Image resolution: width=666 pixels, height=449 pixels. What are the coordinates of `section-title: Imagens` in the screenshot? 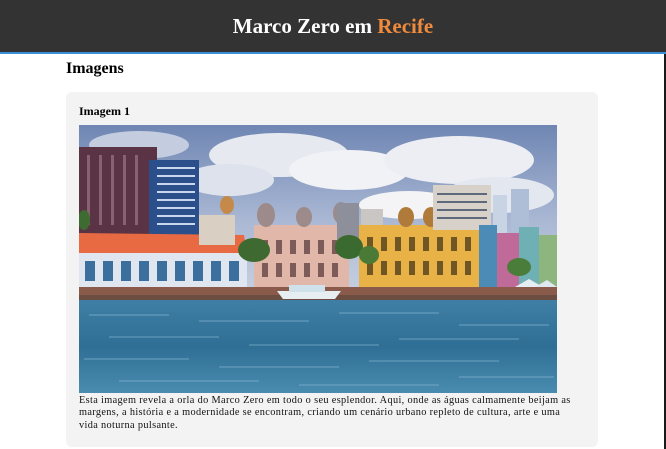 It's located at (95, 68).